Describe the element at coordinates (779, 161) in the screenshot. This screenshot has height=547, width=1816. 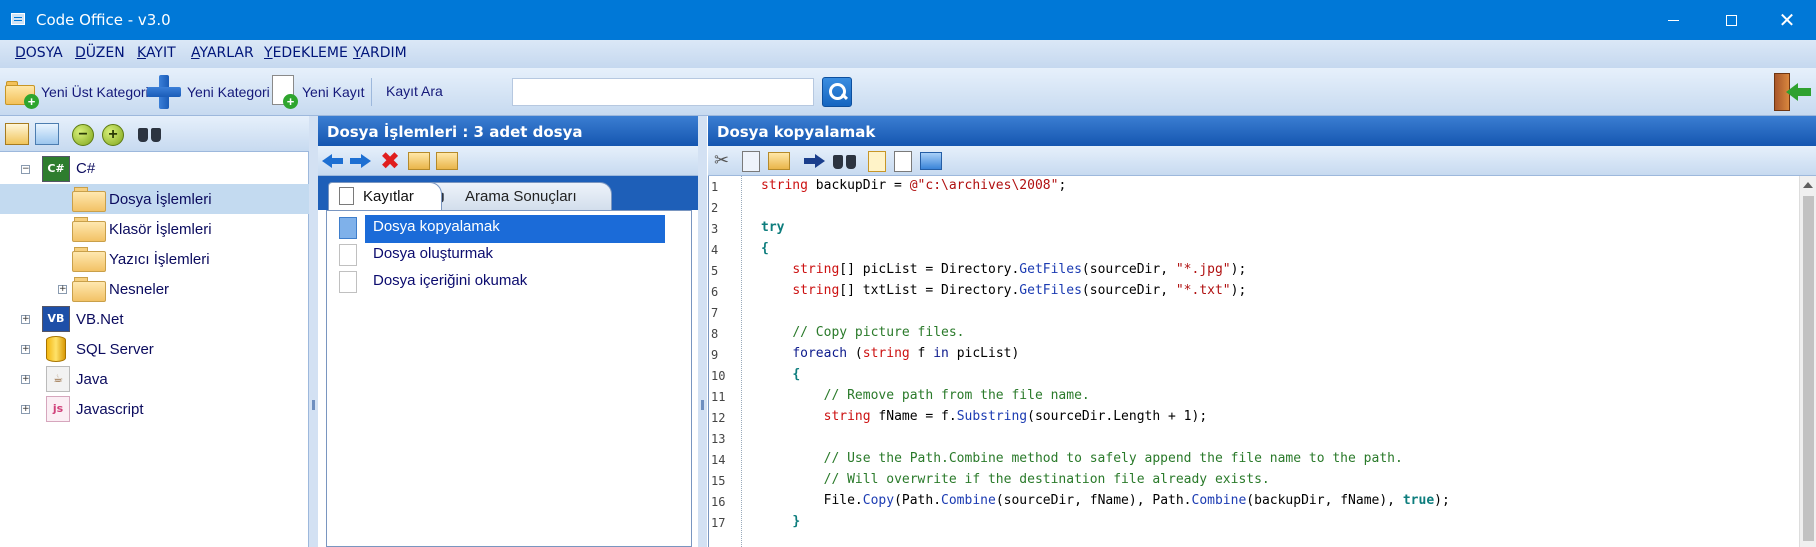
I see `paste-icon` at that location.